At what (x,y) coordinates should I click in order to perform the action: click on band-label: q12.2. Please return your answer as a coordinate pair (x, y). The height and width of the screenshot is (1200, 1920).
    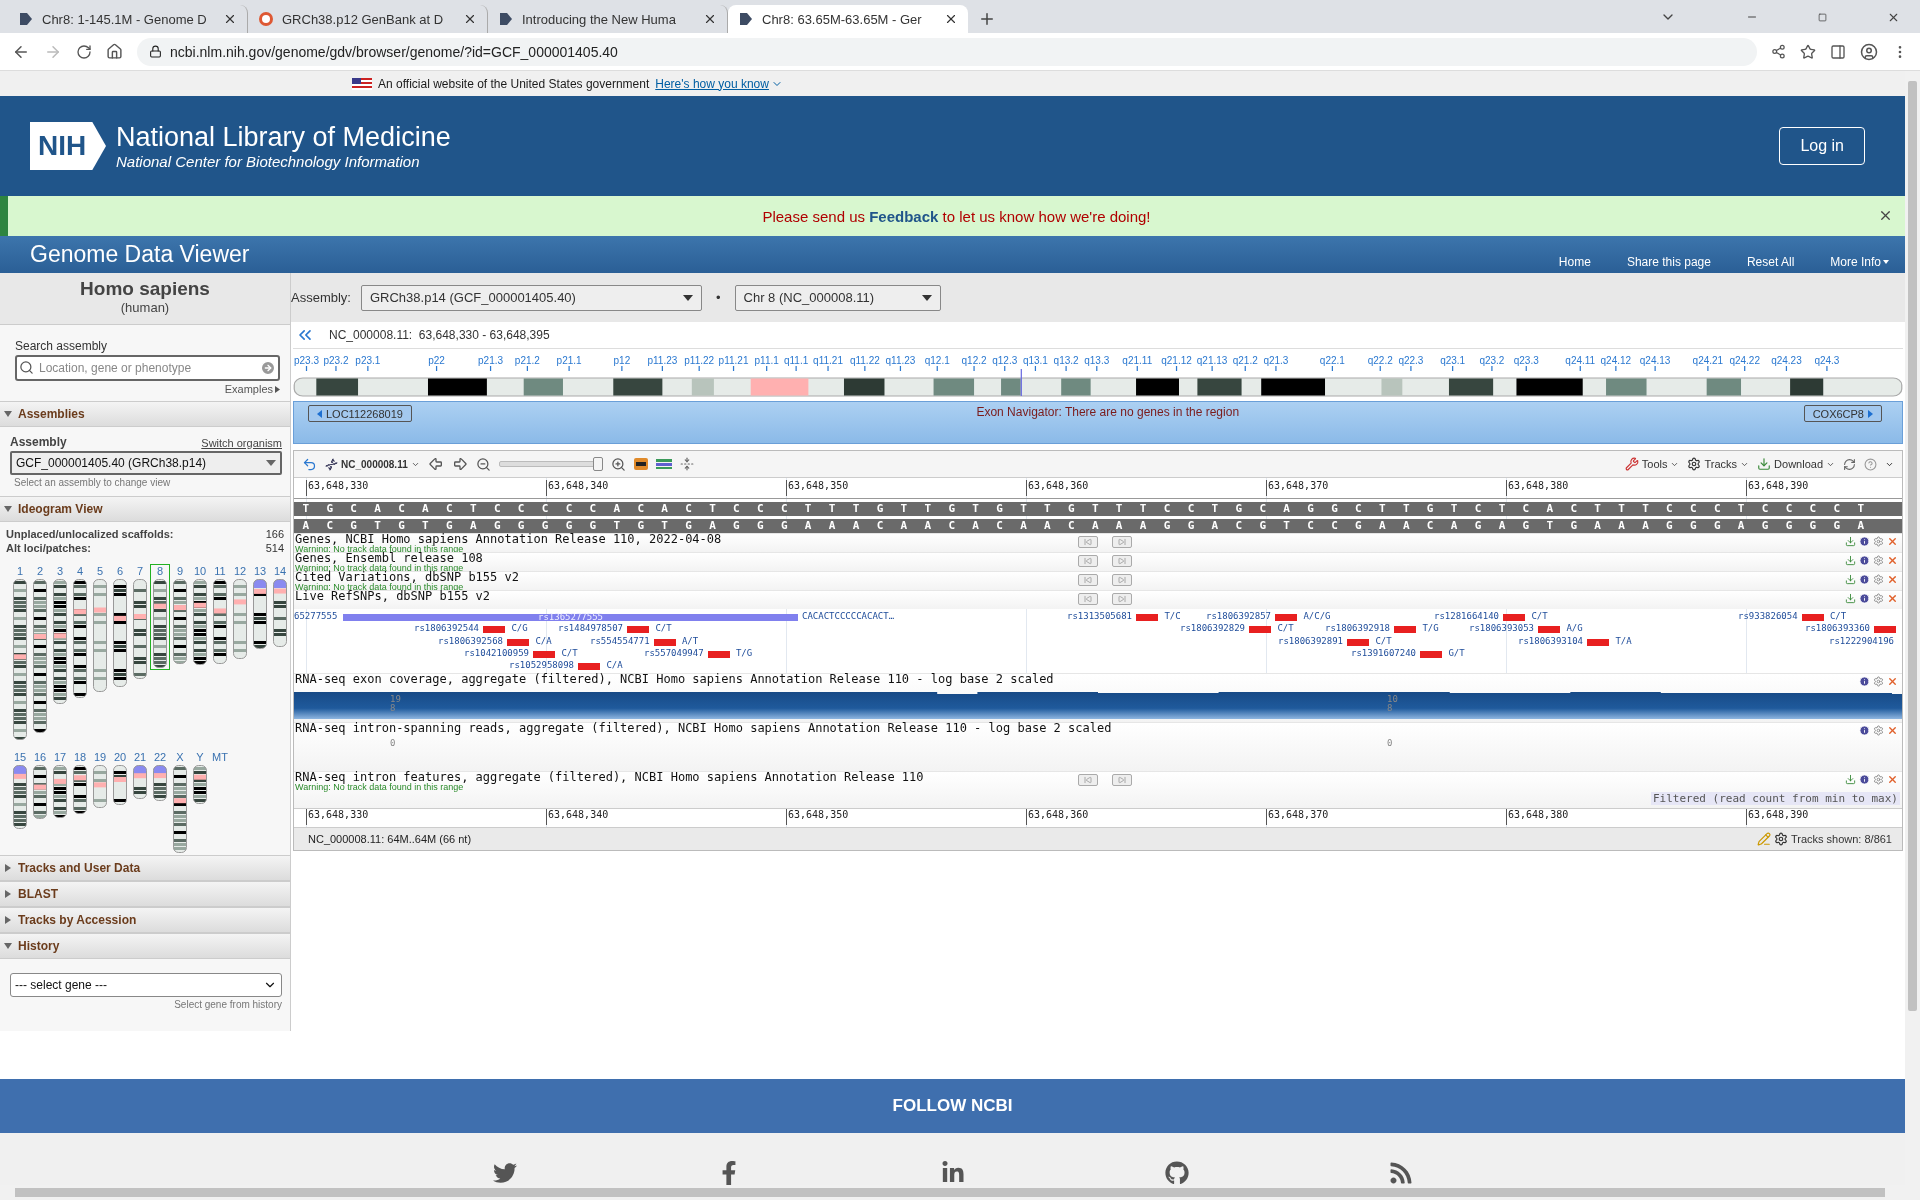
    Looking at the image, I should click on (974, 360).